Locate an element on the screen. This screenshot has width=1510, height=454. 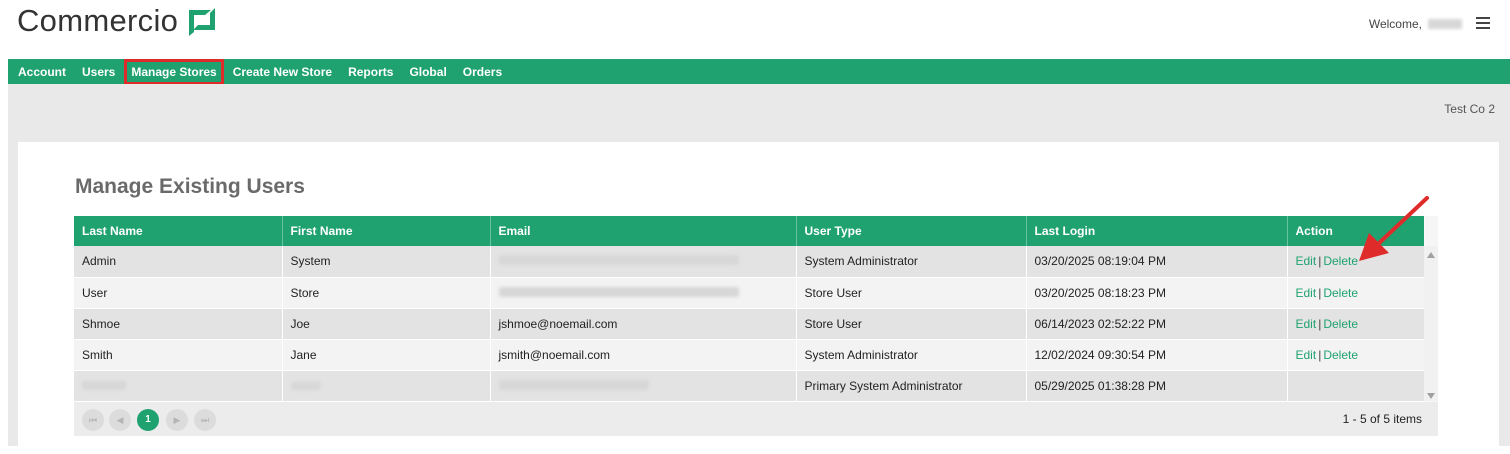
redacted-first-name is located at coordinates (305, 385).